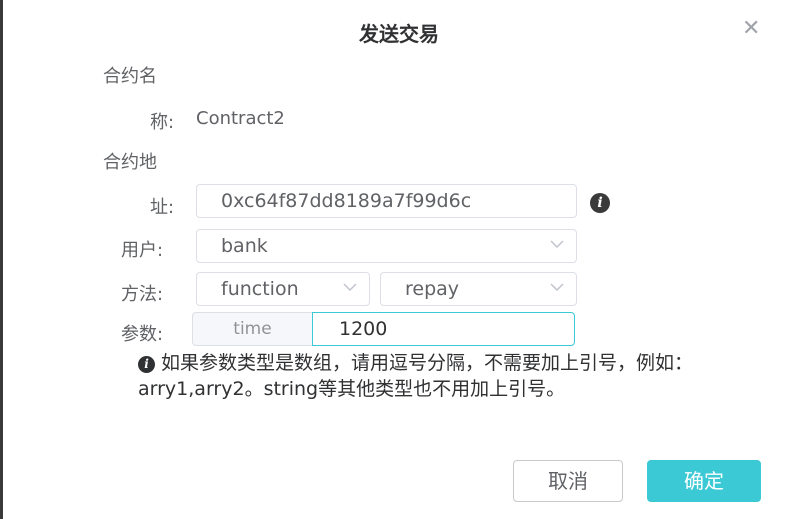 The width and height of the screenshot is (798, 519). What do you see at coordinates (240, 118) in the screenshot?
I see `contract-name-value: Contract2` at bounding box center [240, 118].